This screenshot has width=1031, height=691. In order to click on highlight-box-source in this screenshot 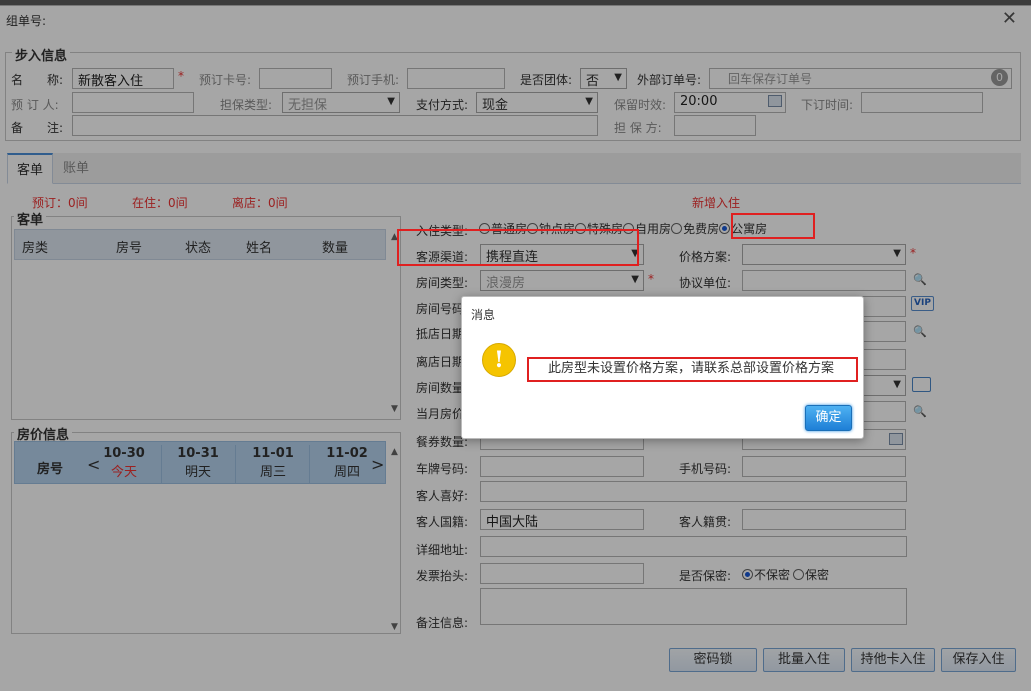, I will do `click(518, 247)`.